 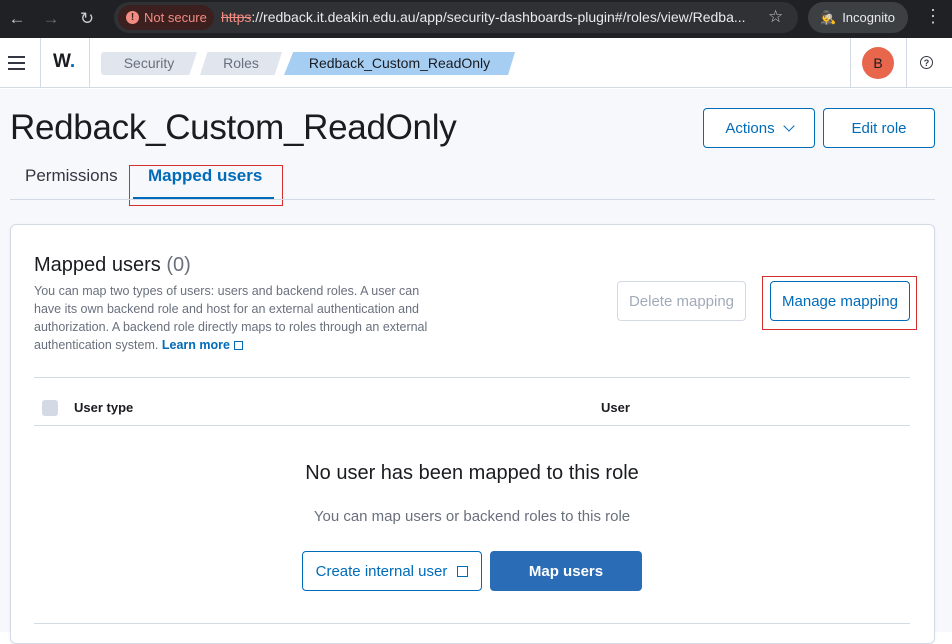 I want to click on page-title: Redback_Custom_ReadOnly, so click(x=233, y=127).